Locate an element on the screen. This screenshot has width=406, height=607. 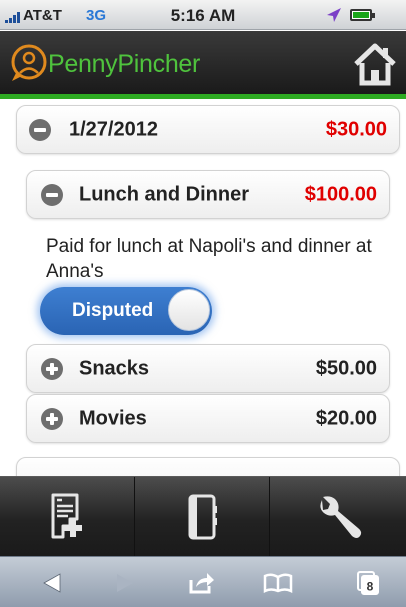
forward-button is located at coordinates (125, 582).